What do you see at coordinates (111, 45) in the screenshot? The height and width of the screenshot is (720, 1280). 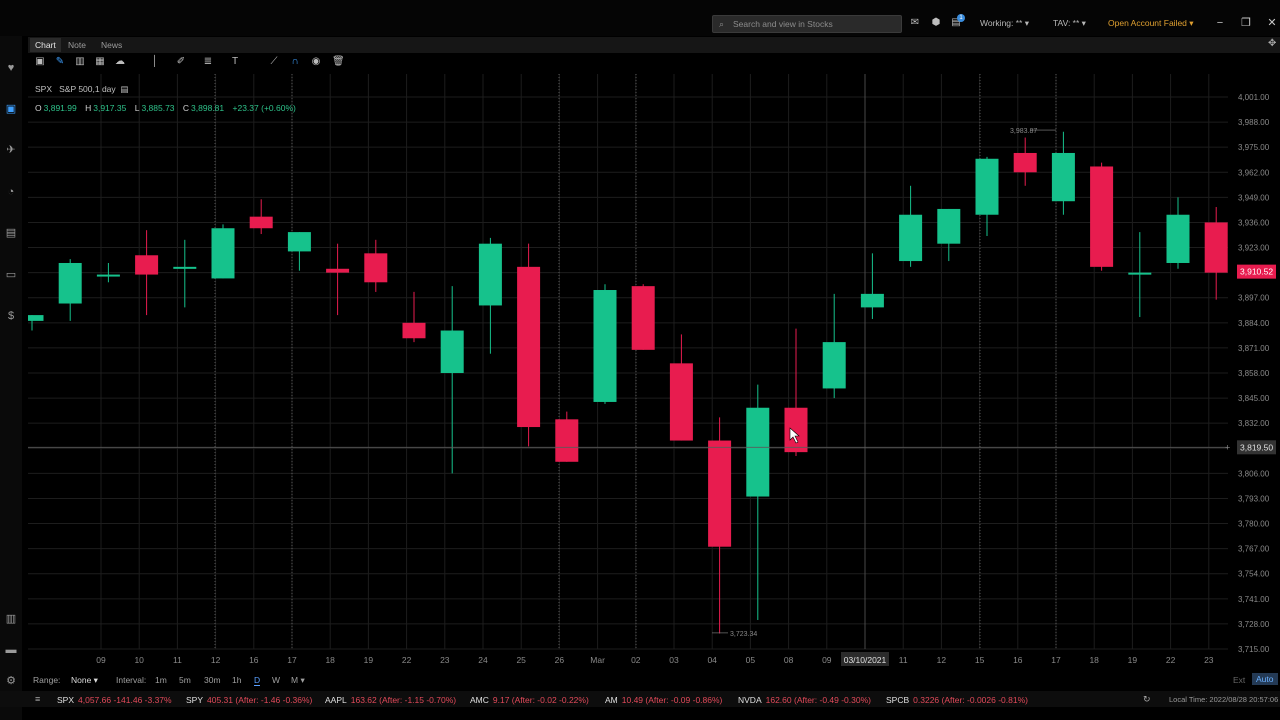 I see `tab-news: News` at bounding box center [111, 45].